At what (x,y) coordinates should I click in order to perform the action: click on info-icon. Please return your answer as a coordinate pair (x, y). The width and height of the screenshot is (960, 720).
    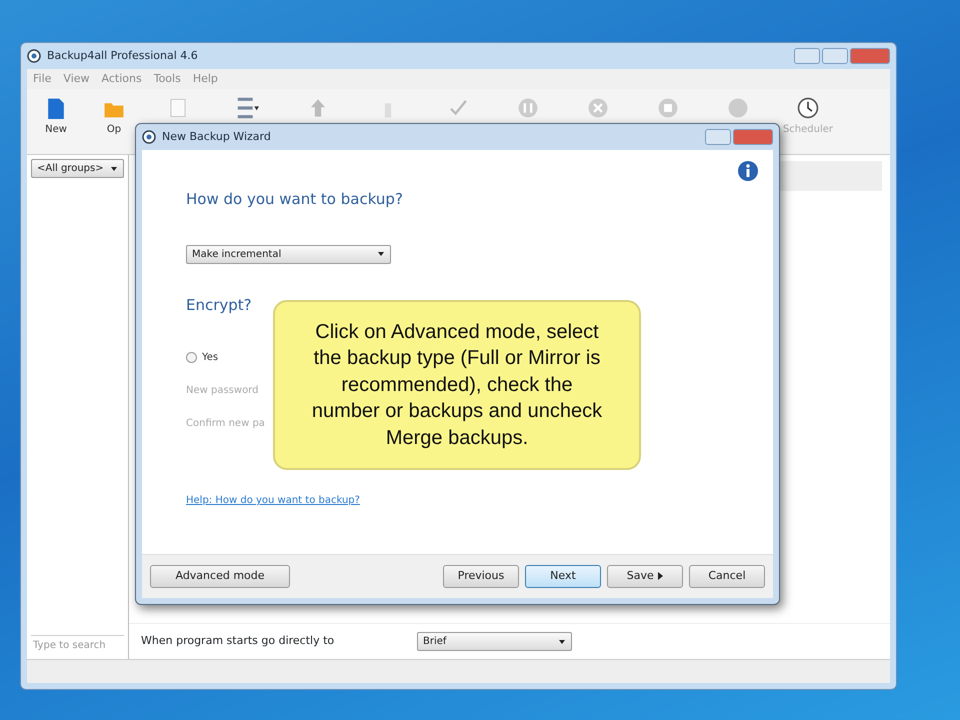
    Looking at the image, I should click on (748, 171).